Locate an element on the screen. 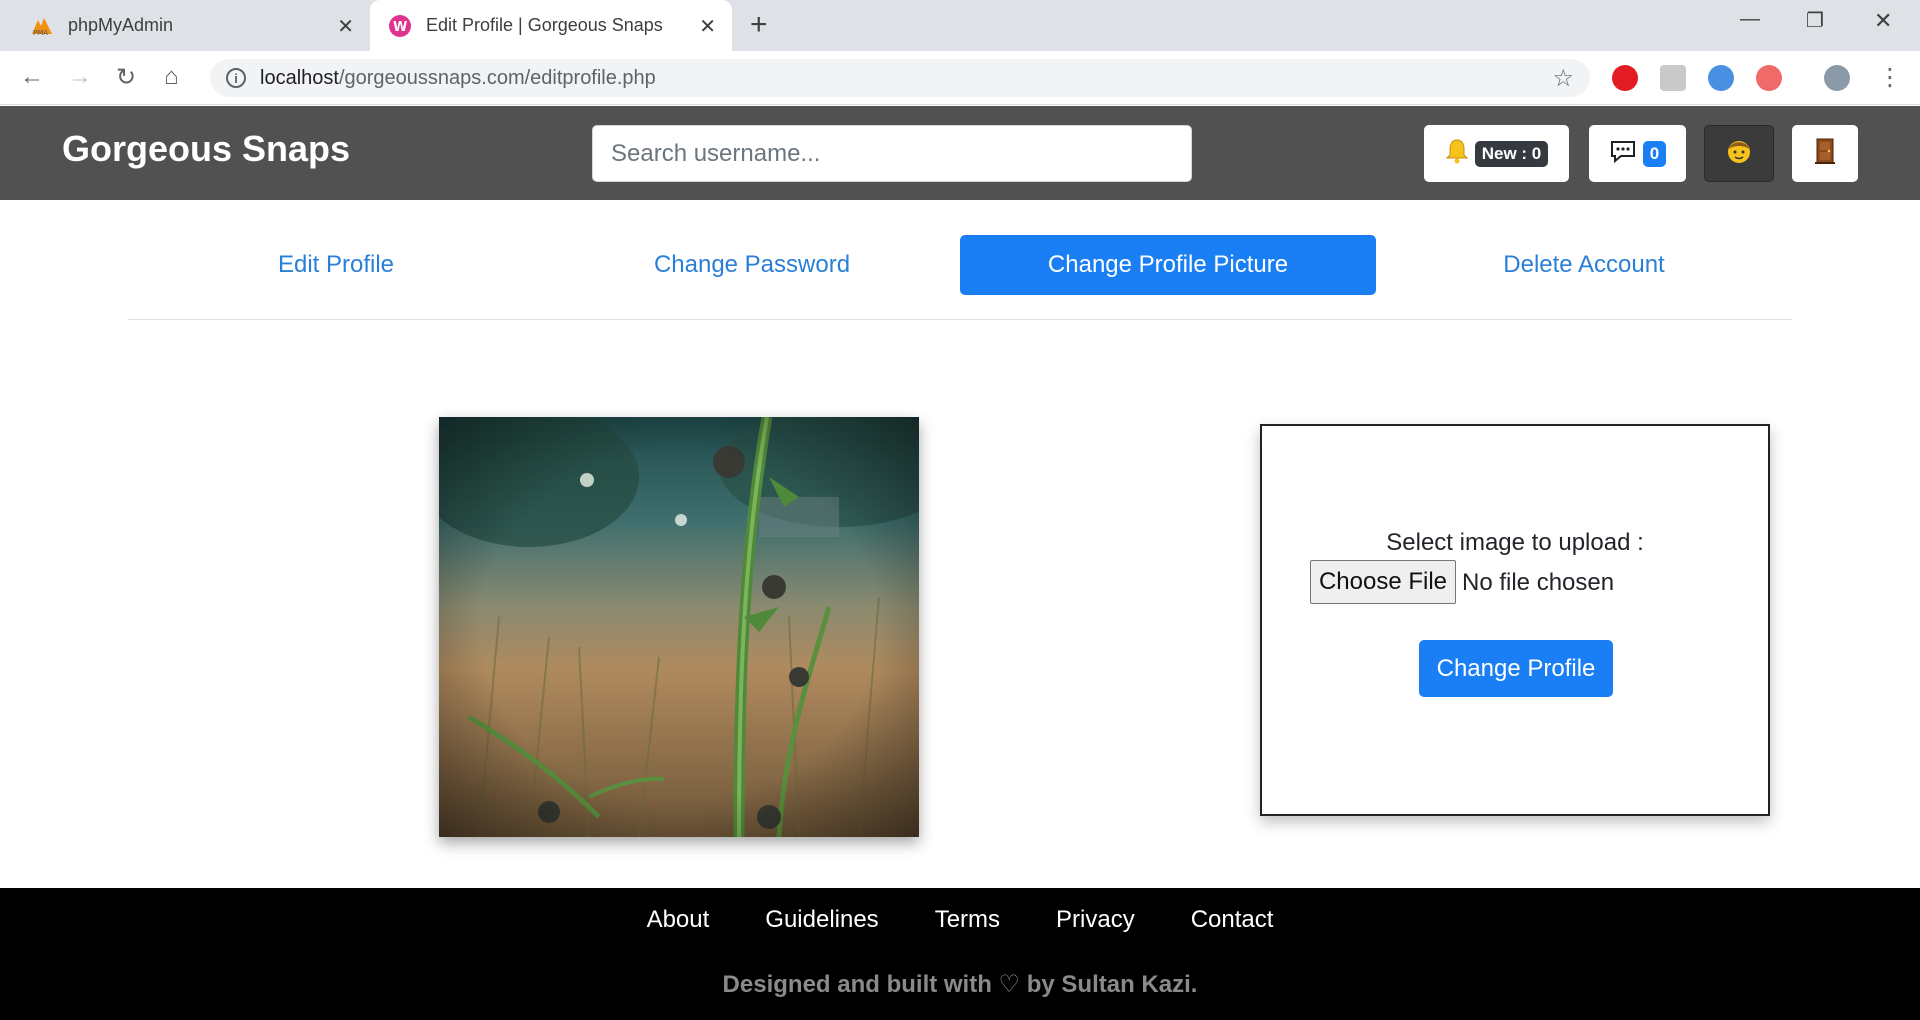 Image resolution: width=1920 pixels, height=1020 pixels. notifications-badge: New : 0 is located at coordinates (1511, 153).